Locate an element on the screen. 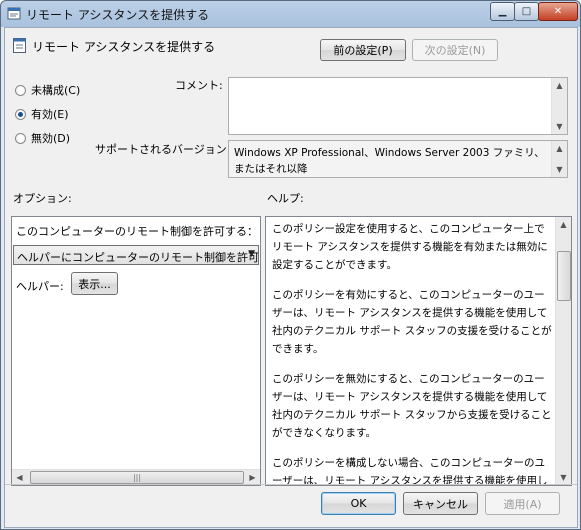  cancel-button: キャンセル is located at coordinates (440, 503).